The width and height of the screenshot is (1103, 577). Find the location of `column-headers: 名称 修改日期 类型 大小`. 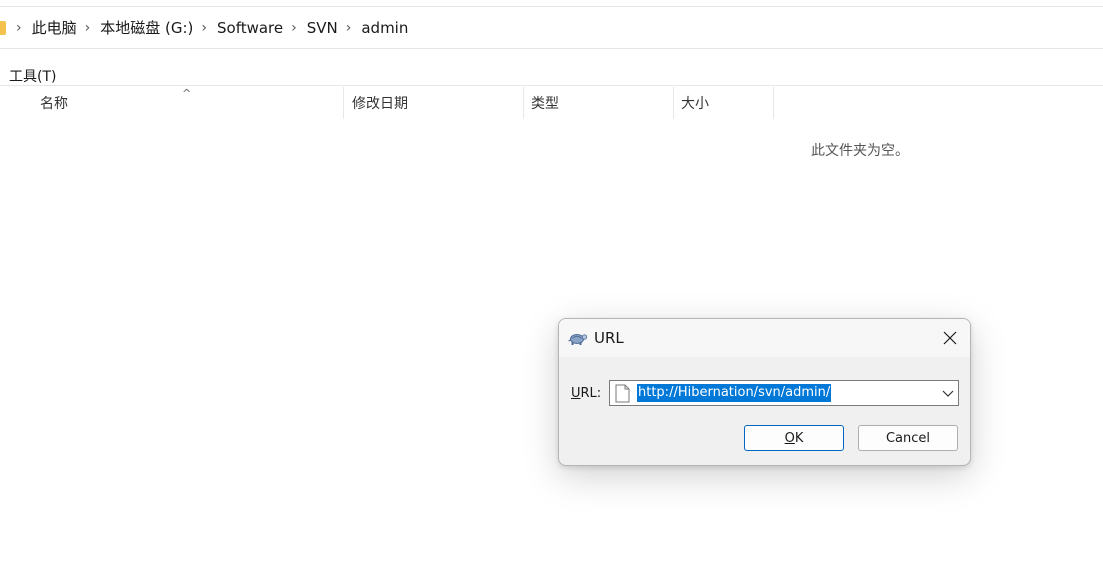

column-headers: 名称 修改日期 类型 大小 is located at coordinates (551, 103).